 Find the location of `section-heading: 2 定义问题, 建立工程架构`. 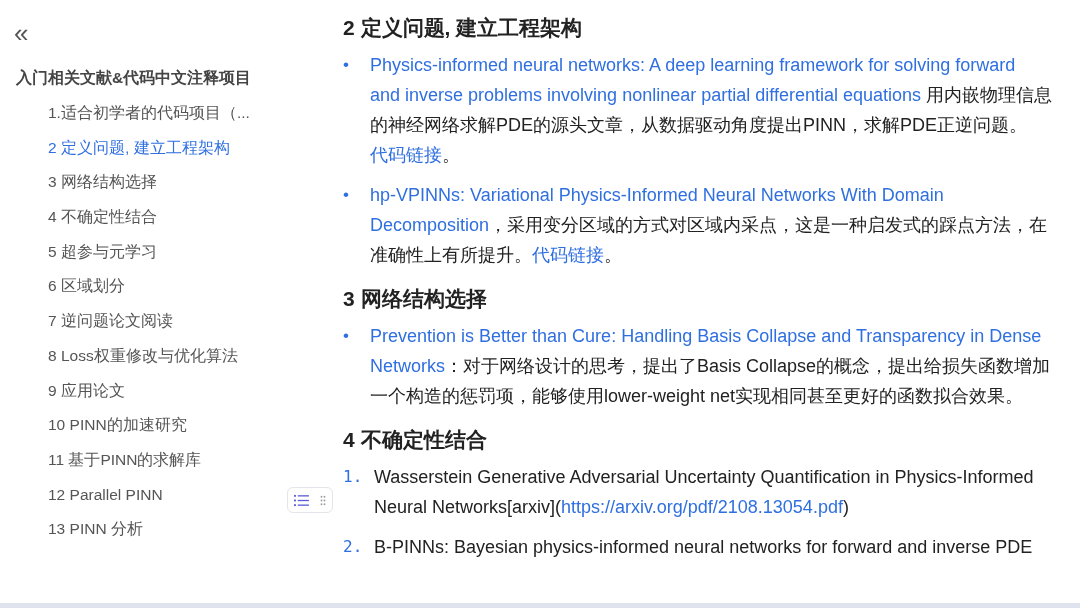

section-heading: 2 定义问题, 建立工程架构 is located at coordinates (463, 28).